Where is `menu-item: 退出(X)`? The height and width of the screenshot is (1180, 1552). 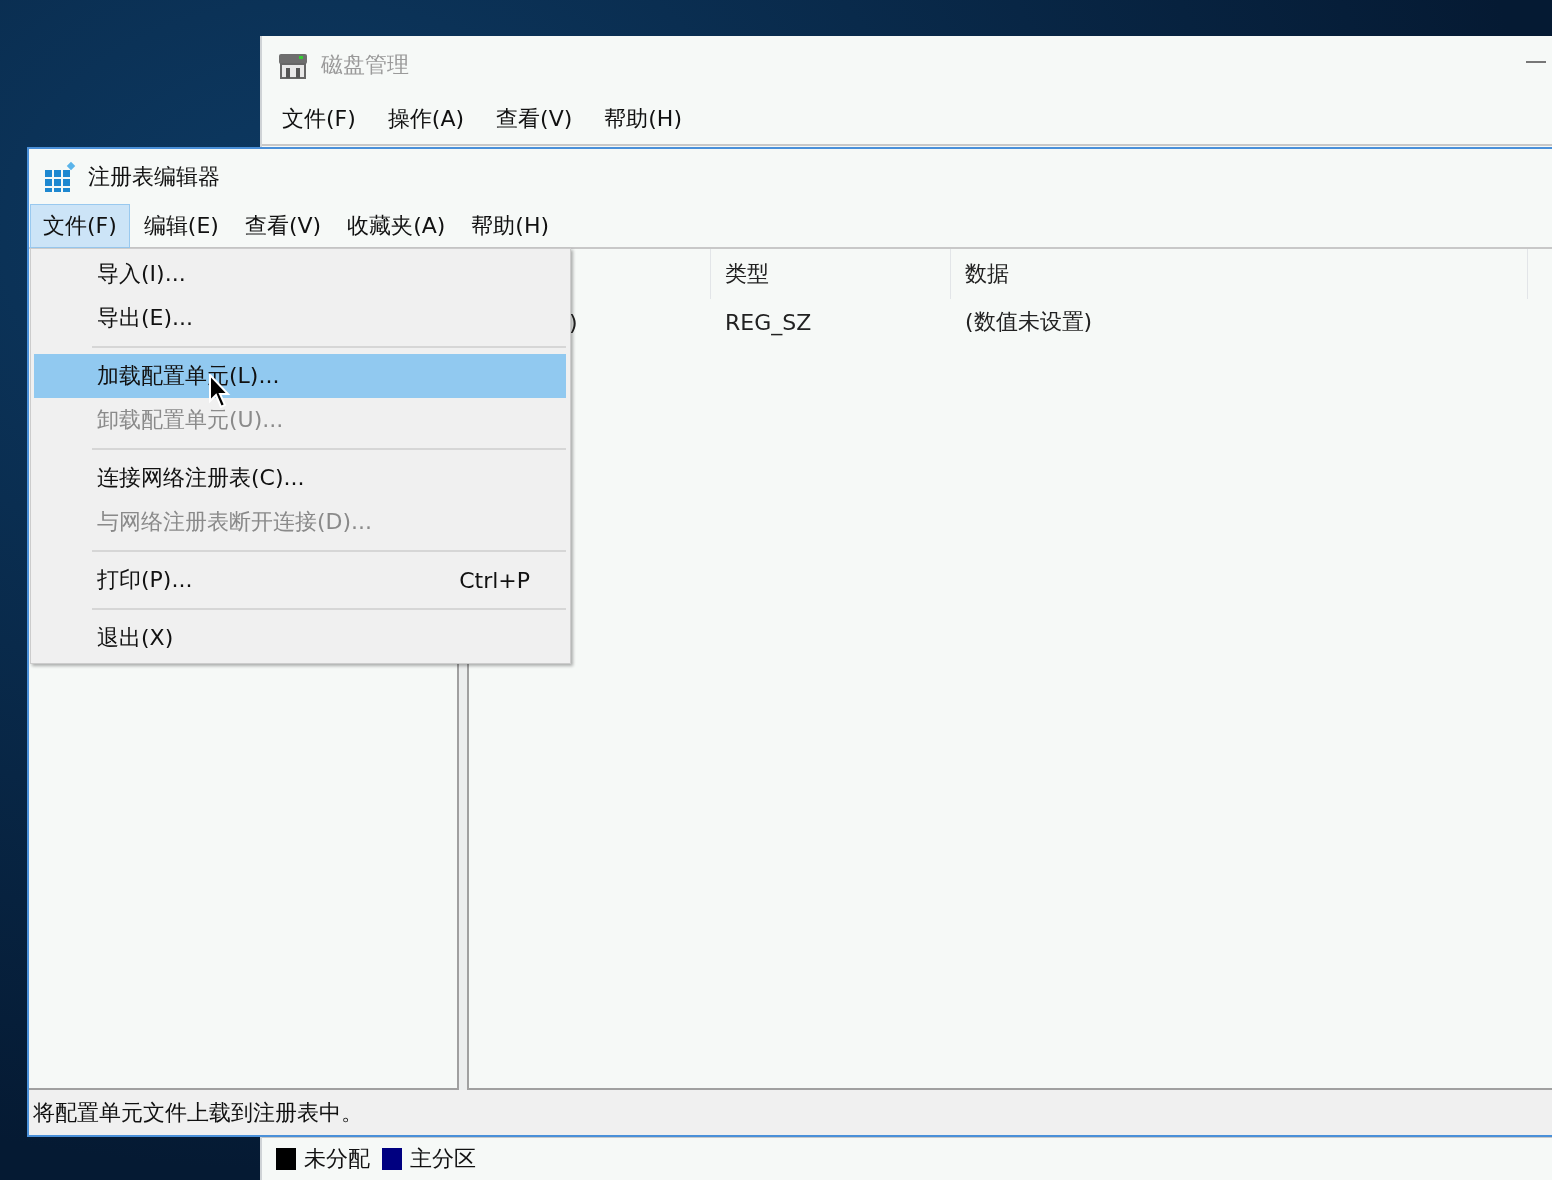
menu-item: 退出(X) is located at coordinates (300, 638).